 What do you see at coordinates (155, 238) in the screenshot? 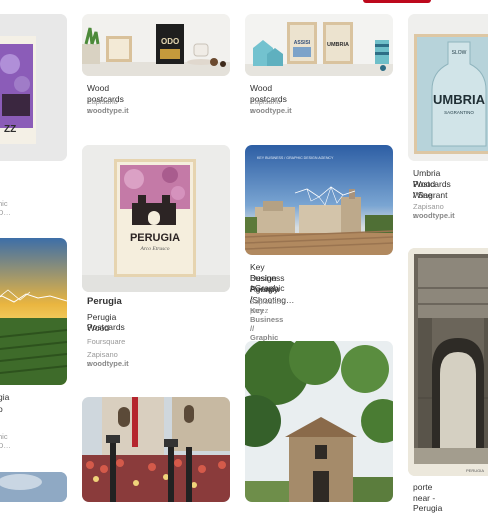
I see `poster-title: PERUGIA` at bounding box center [155, 238].